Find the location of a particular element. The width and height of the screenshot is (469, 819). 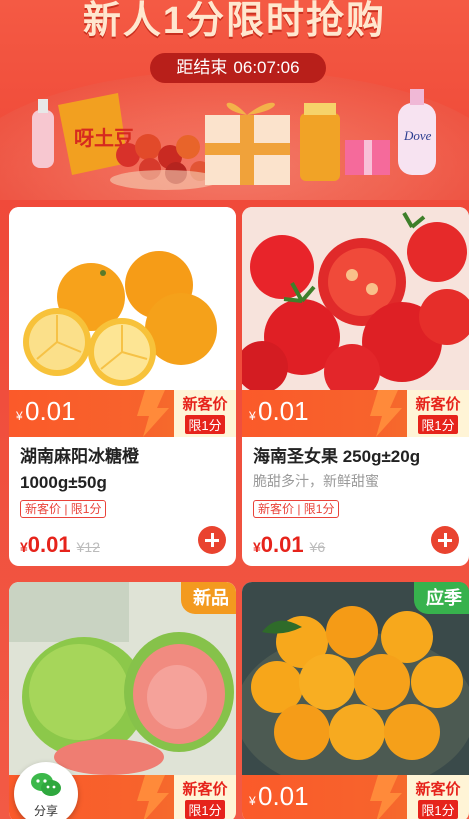

banner-product-illustration: 呀土豆 Dove is located at coordinates (234, 139).